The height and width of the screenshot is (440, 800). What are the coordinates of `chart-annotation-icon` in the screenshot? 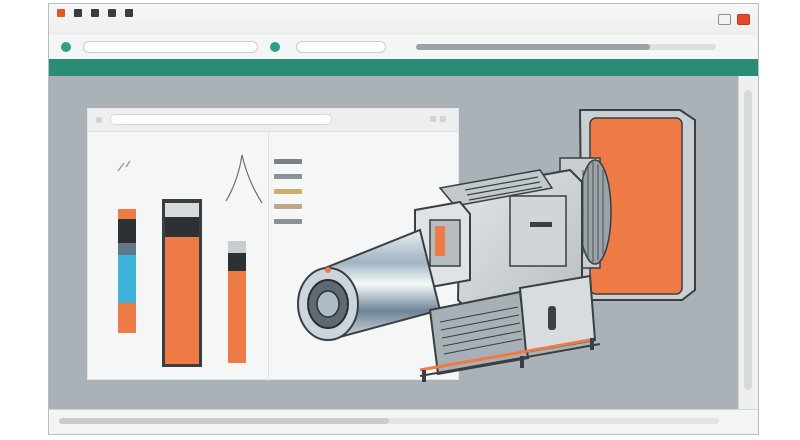 It's located at (124, 166).